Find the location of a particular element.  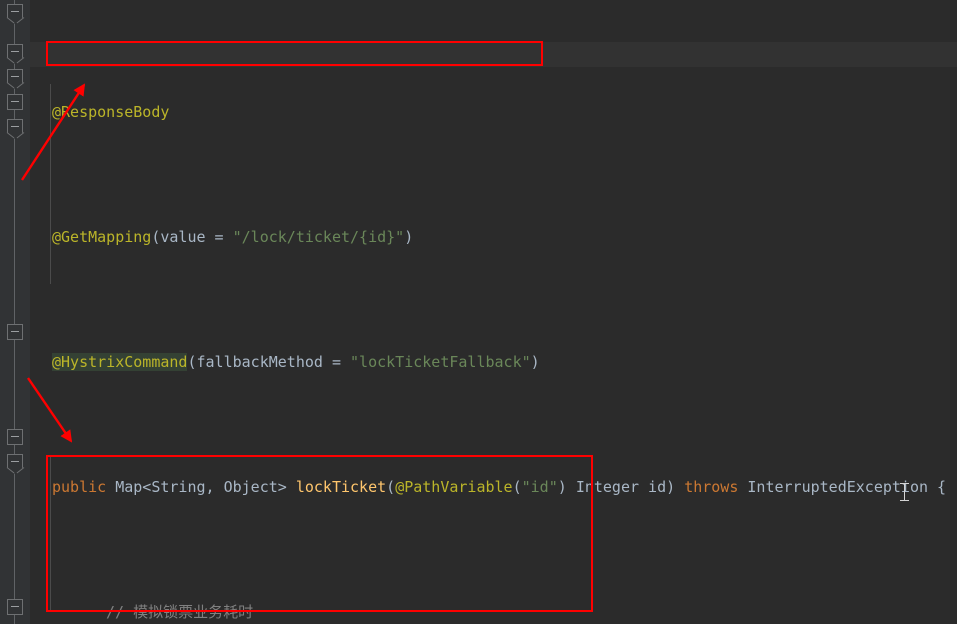

code-line: @GetMapping(value = "/lock/ticket/{id}") is located at coordinates (493, 237).